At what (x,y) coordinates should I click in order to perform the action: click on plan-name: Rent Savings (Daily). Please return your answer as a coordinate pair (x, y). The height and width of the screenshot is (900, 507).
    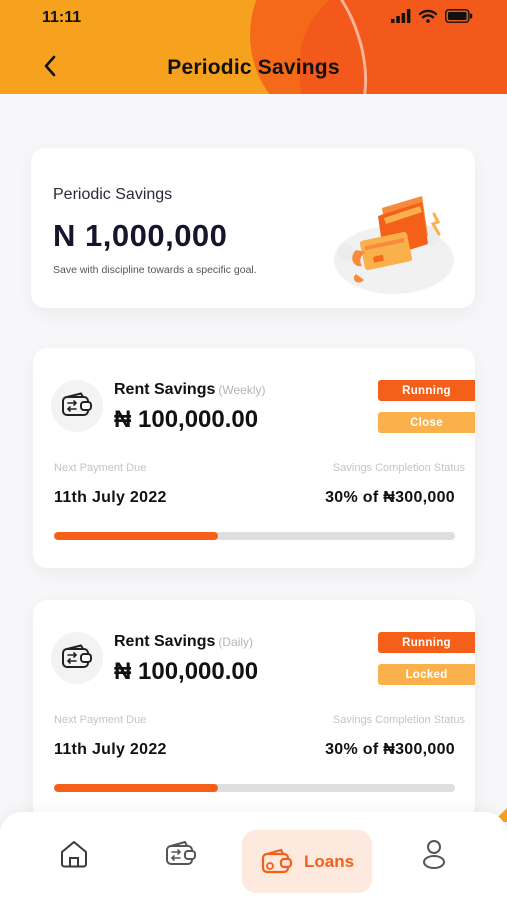
    Looking at the image, I should click on (183, 642).